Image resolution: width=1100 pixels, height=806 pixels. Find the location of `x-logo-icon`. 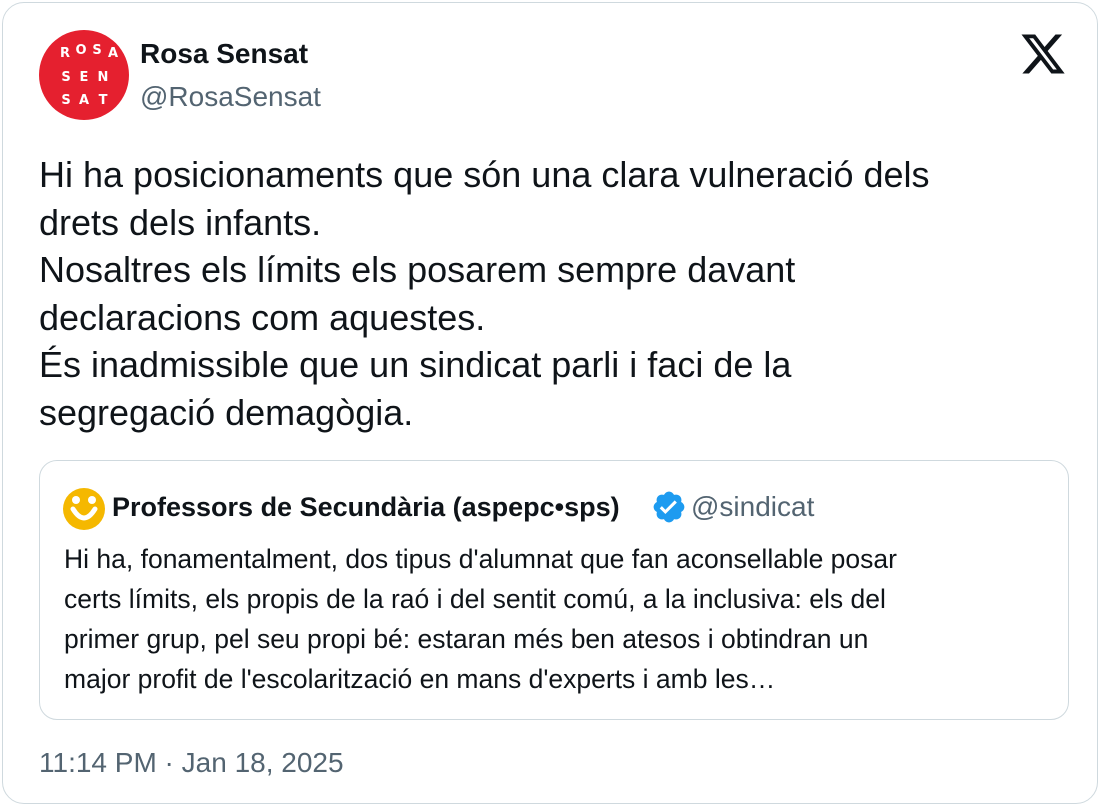

x-logo-icon is located at coordinates (1043, 54).